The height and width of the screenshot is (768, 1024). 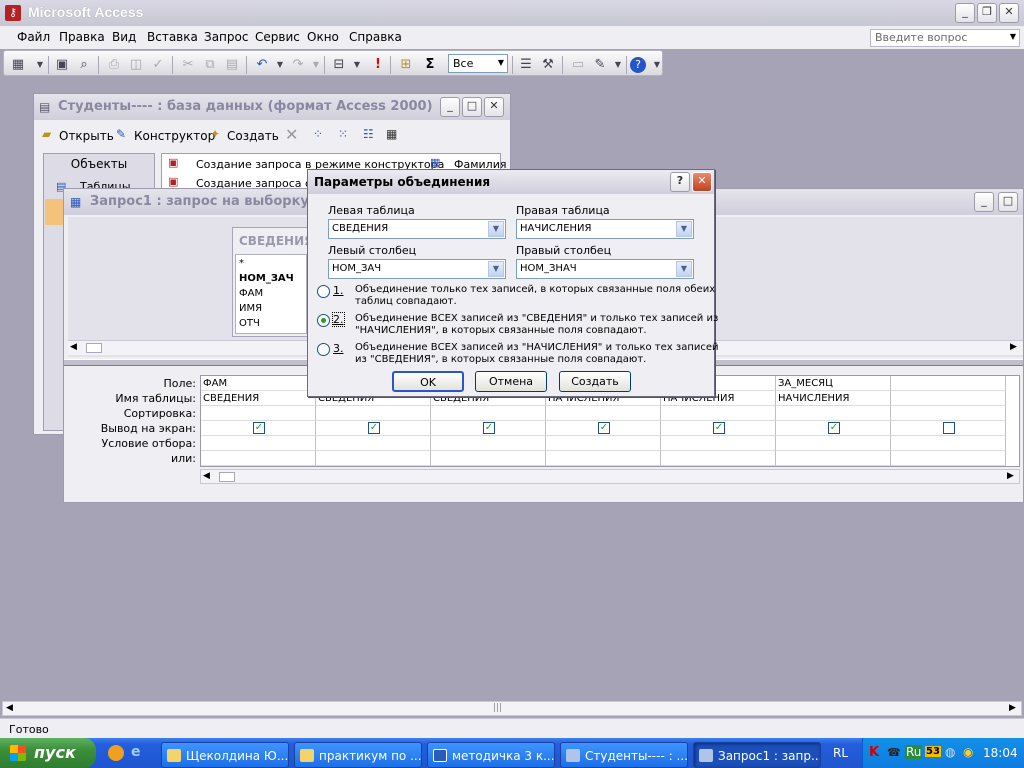 I want to click on grid-cell-show, so click(x=948, y=428).